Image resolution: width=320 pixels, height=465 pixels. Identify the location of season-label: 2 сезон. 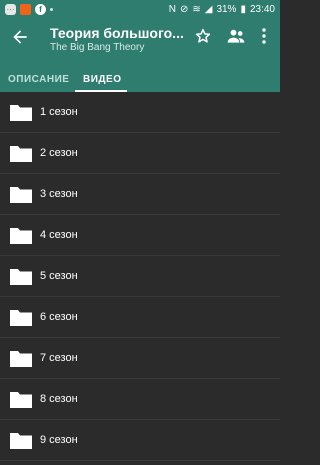
(59, 153).